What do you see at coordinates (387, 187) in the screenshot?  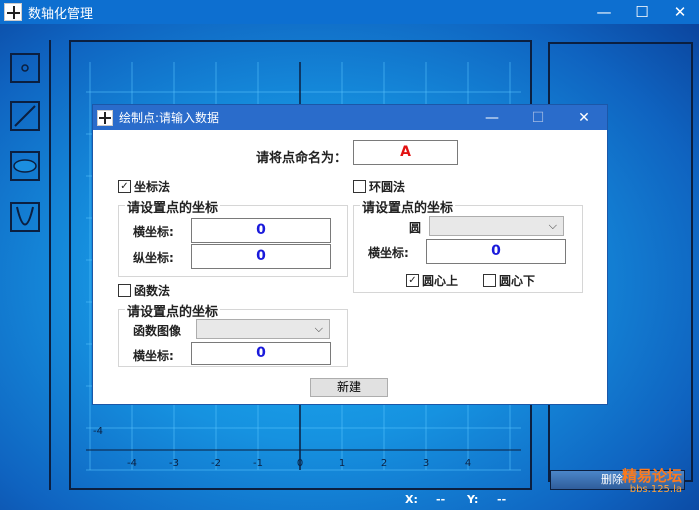 I see `ring-method-label: 环圆法` at bounding box center [387, 187].